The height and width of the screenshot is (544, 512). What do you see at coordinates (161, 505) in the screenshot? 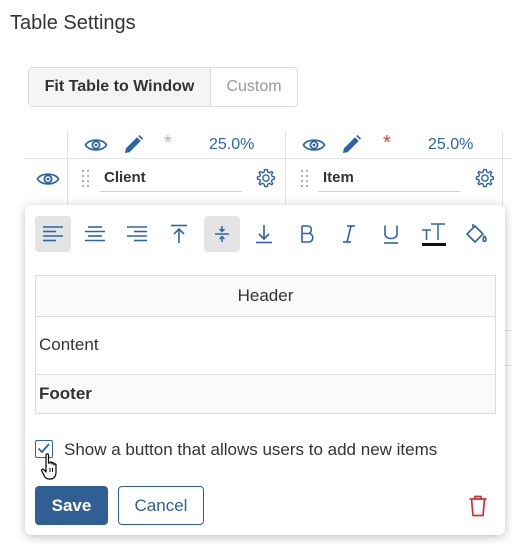
I see `cancel-button: Cancel` at bounding box center [161, 505].